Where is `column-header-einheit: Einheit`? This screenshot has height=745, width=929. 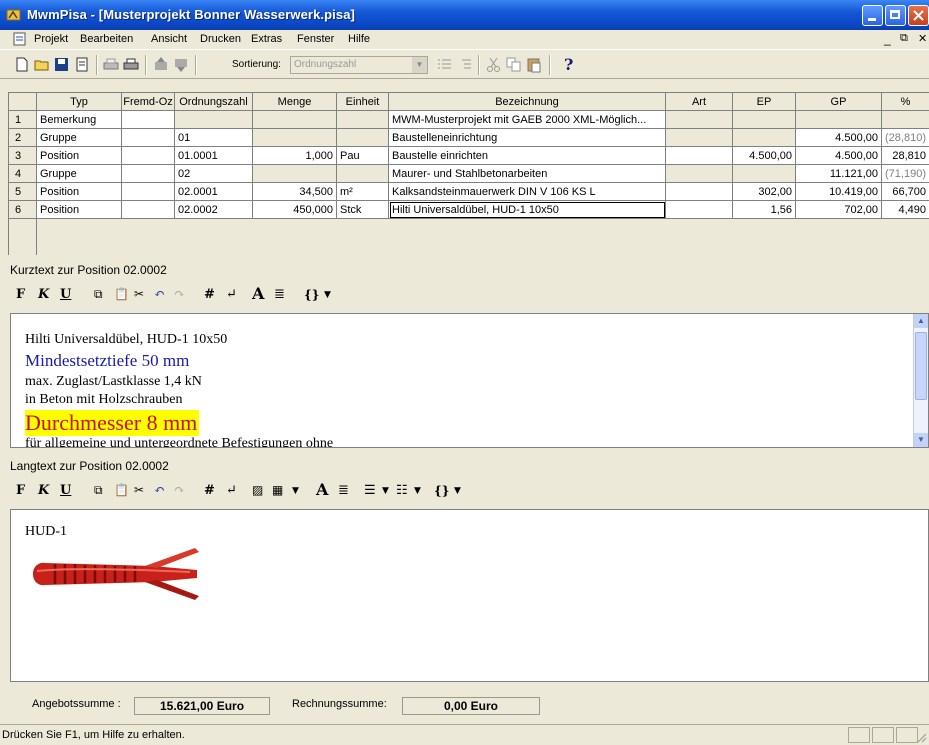
column-header-einheit: Einheit is located at coordinates (363, 102).